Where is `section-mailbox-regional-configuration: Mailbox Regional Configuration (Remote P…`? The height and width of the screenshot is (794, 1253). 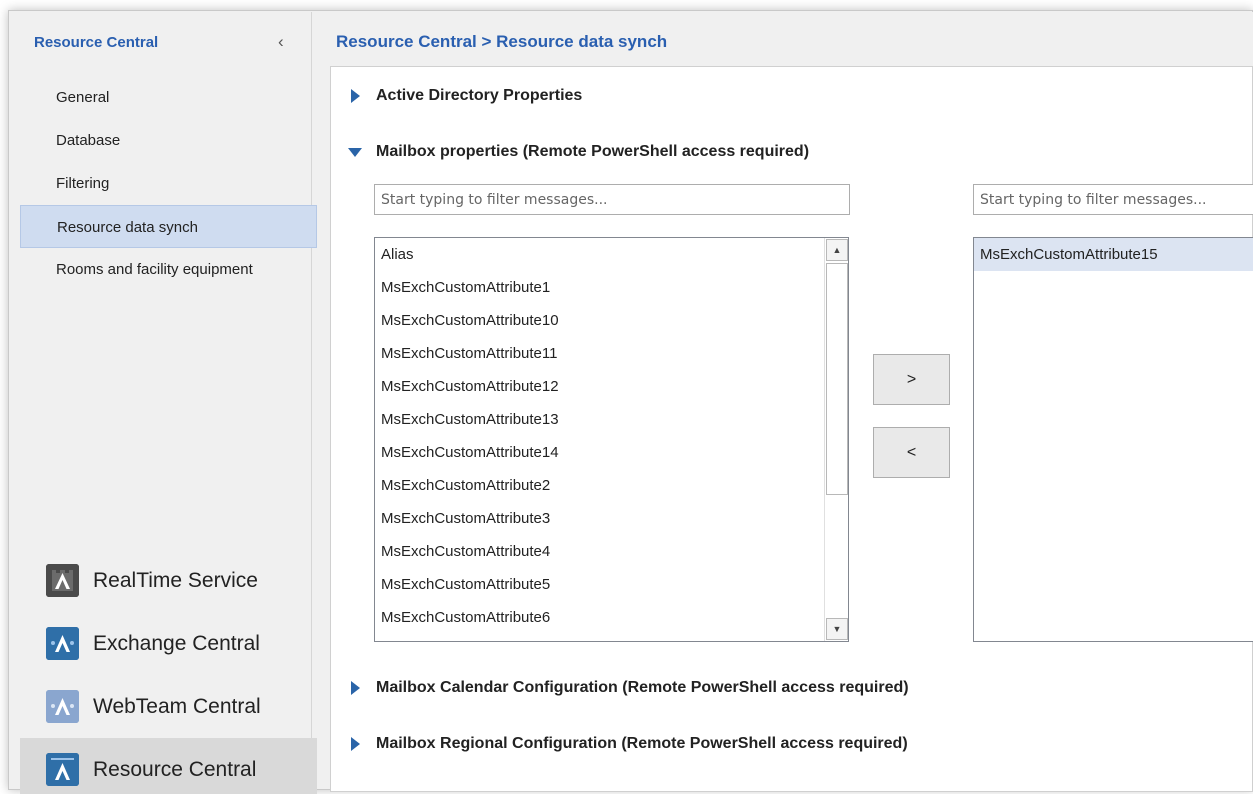 section-mailbox-regional-configuration: Mailbox Regional Configuration (Remote P… is located at coordinates (627, 744).